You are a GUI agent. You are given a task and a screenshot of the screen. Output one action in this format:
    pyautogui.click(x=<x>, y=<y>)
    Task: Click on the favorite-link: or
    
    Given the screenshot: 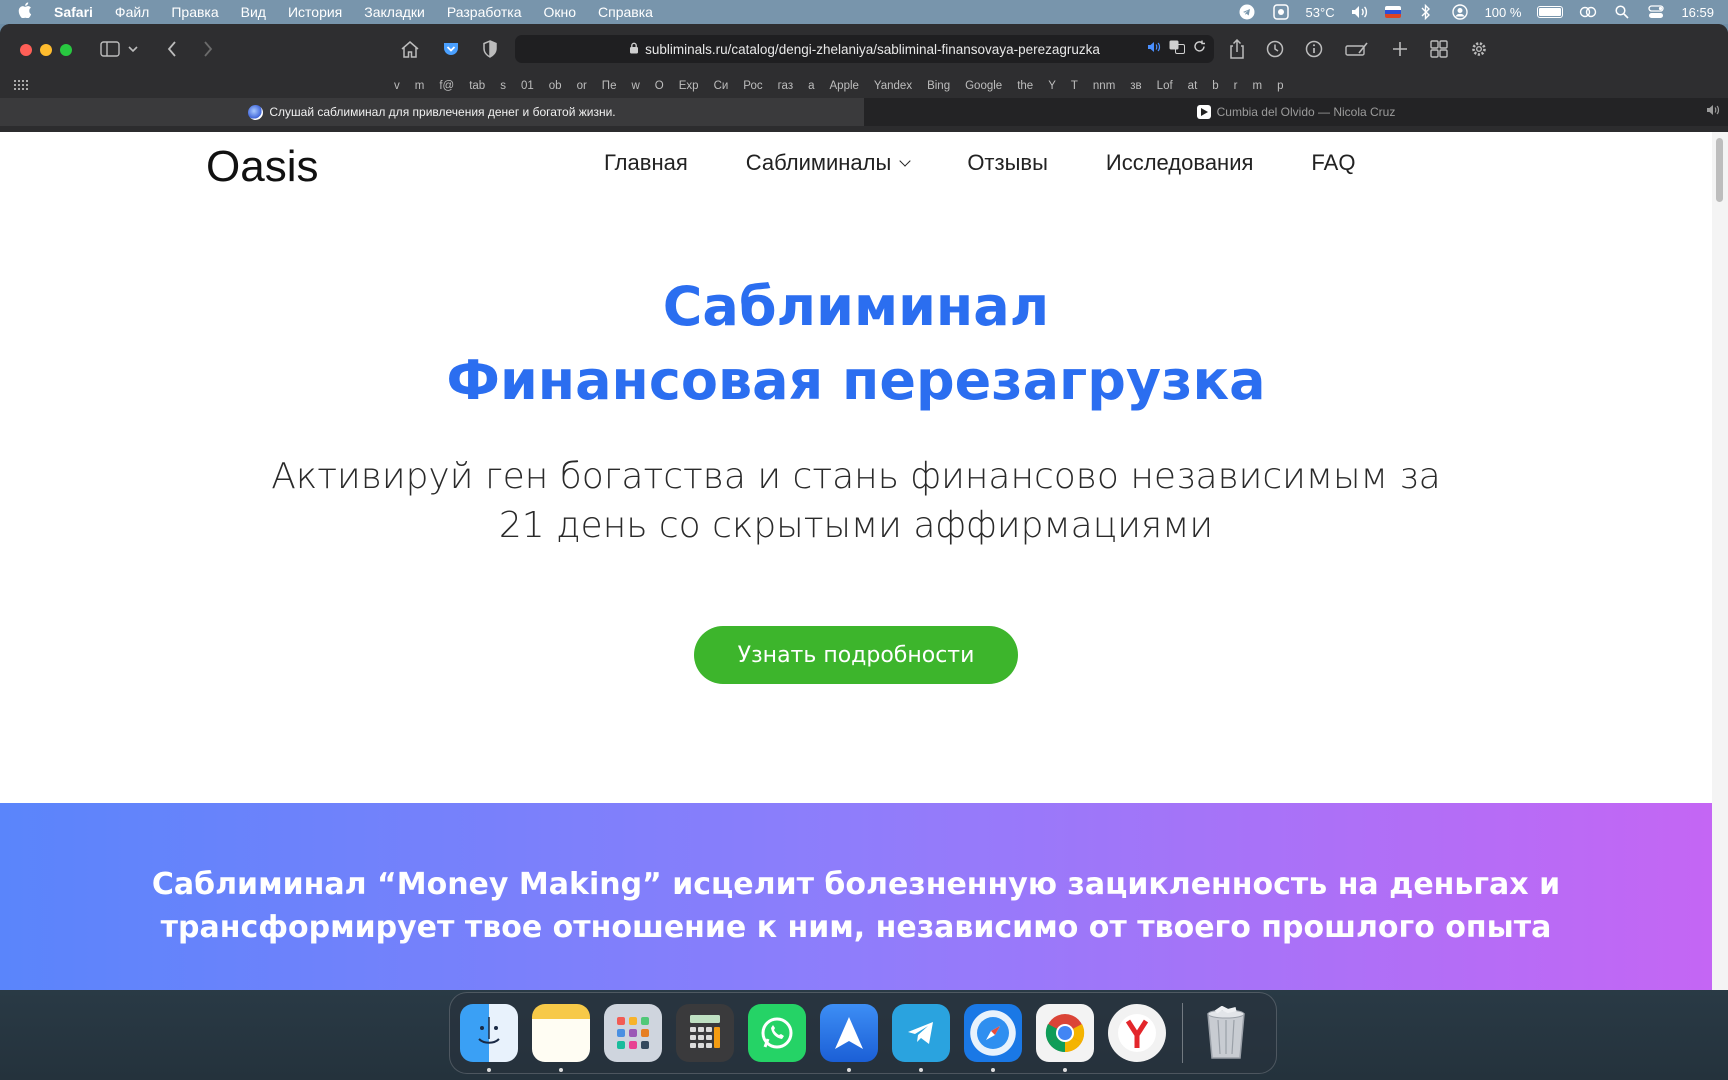 What is the action you would take?
    pyautogui.click(x=582, y=86)
    